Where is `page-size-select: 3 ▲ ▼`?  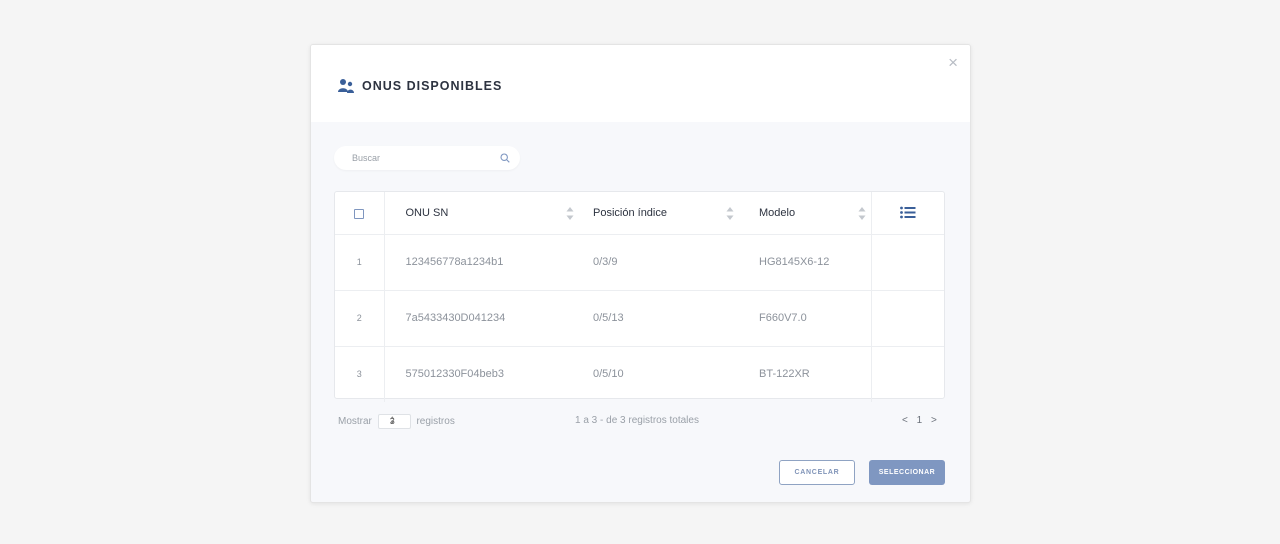
page-size-select: 3 ▲ ▼ is located at coordinates (394, 421).